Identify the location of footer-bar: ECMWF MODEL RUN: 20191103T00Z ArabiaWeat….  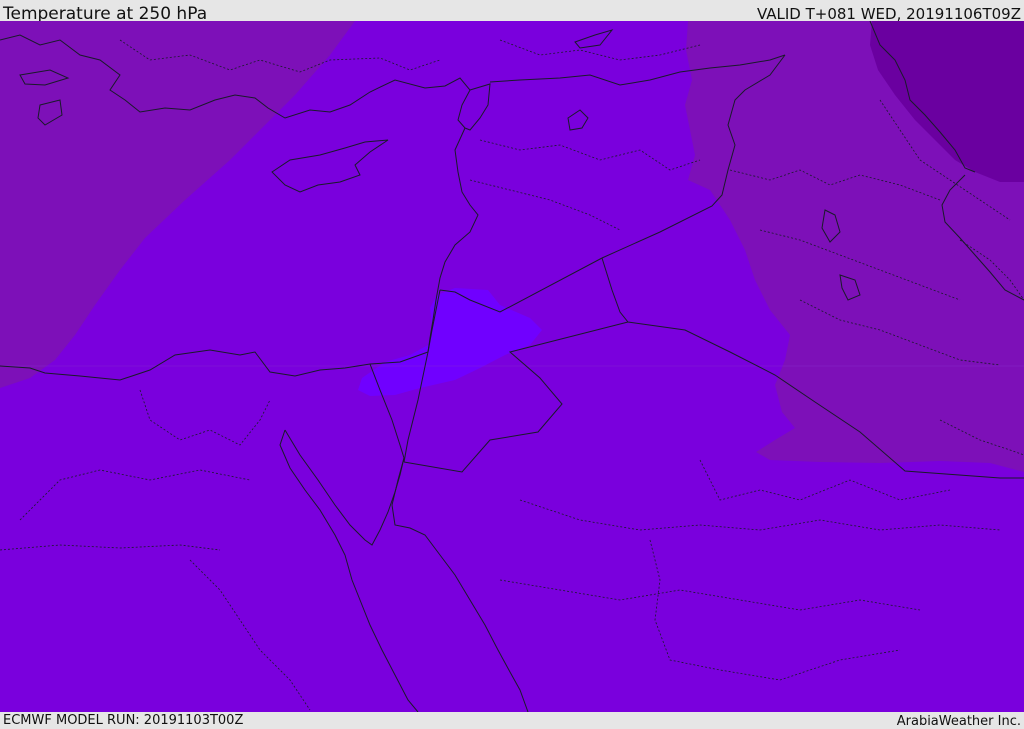
(512, 720).